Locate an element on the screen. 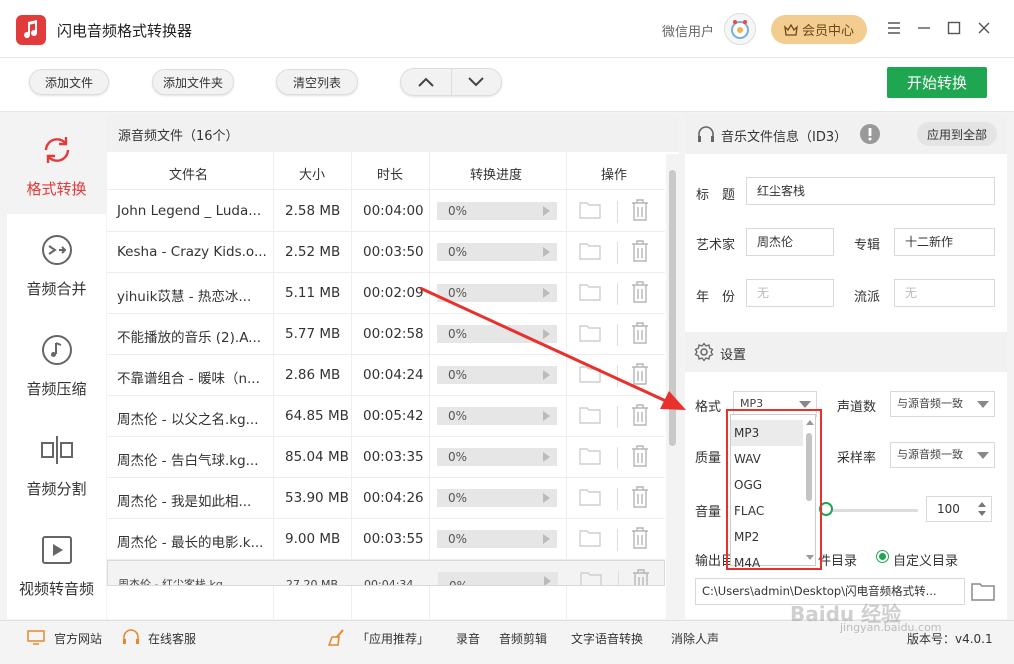 The height and width of the screenshot is (664, 1014). table-row: 不能播放的音乐 (2).A... 5.77 MB 00:02:58 0% is located at coordinates (386, 334).